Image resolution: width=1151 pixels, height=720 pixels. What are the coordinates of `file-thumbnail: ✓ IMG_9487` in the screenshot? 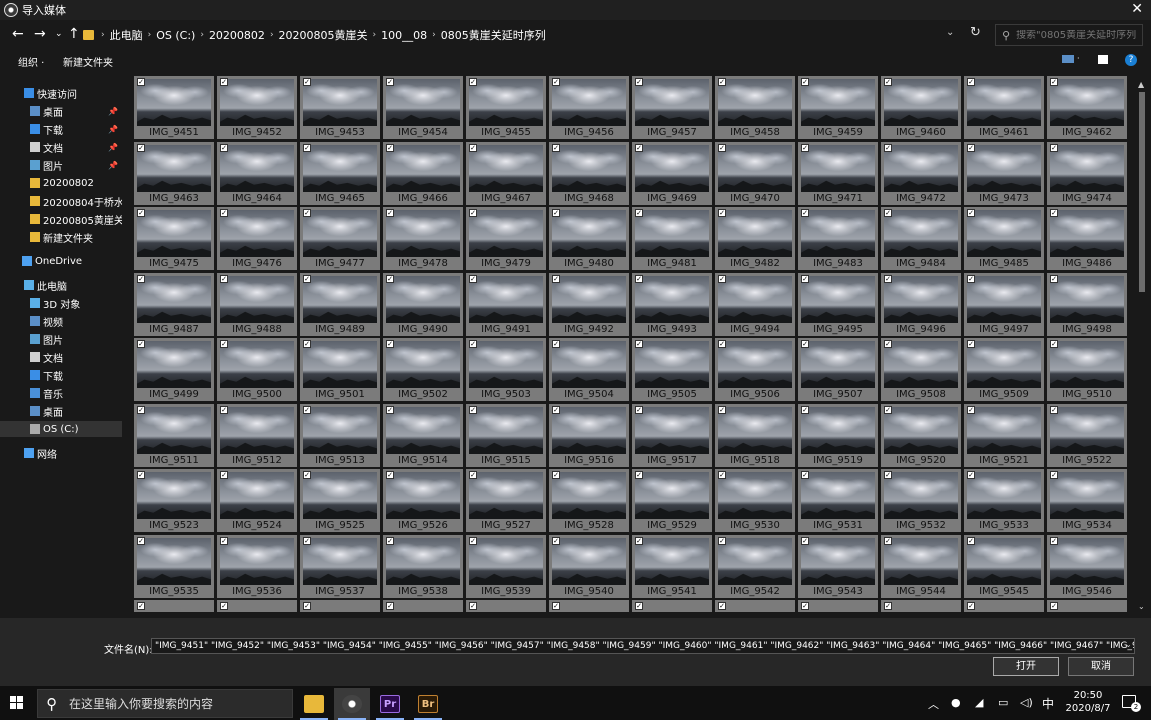 It's located at (174, 304).